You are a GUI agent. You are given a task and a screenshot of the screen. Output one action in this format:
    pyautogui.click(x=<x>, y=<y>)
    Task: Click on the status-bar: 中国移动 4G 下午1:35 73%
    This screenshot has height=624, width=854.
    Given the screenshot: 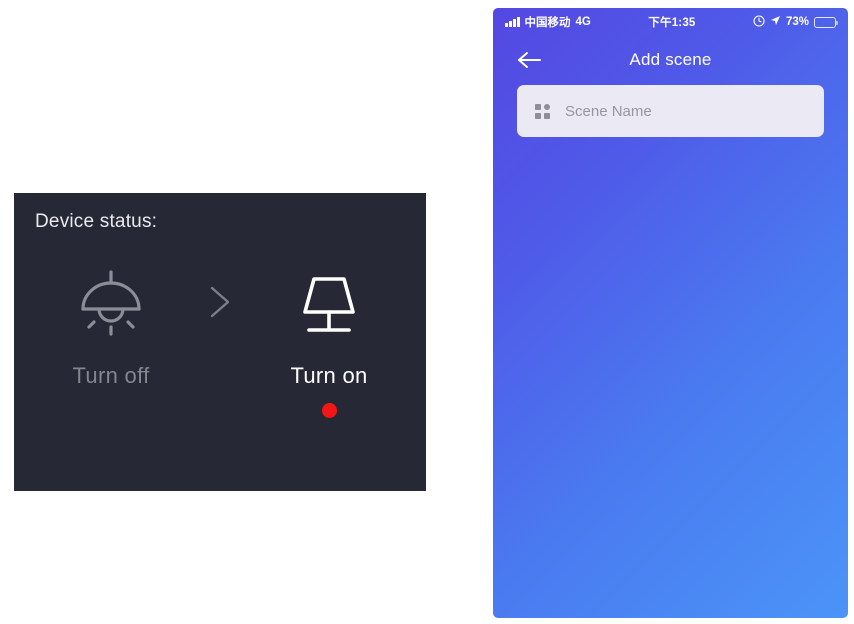 What is the action you would take?
    pyautogui.click(x=670, y=22)
    